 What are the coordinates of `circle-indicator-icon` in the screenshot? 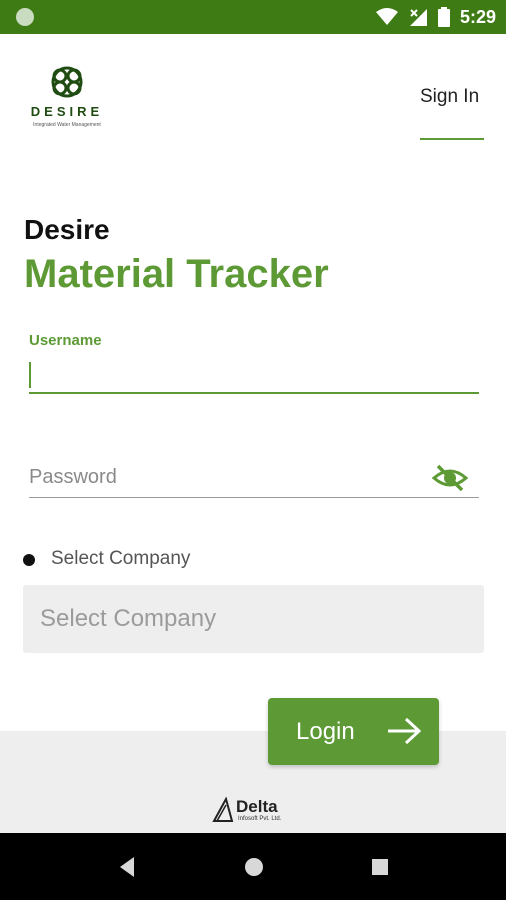 It's located at (25, 17).